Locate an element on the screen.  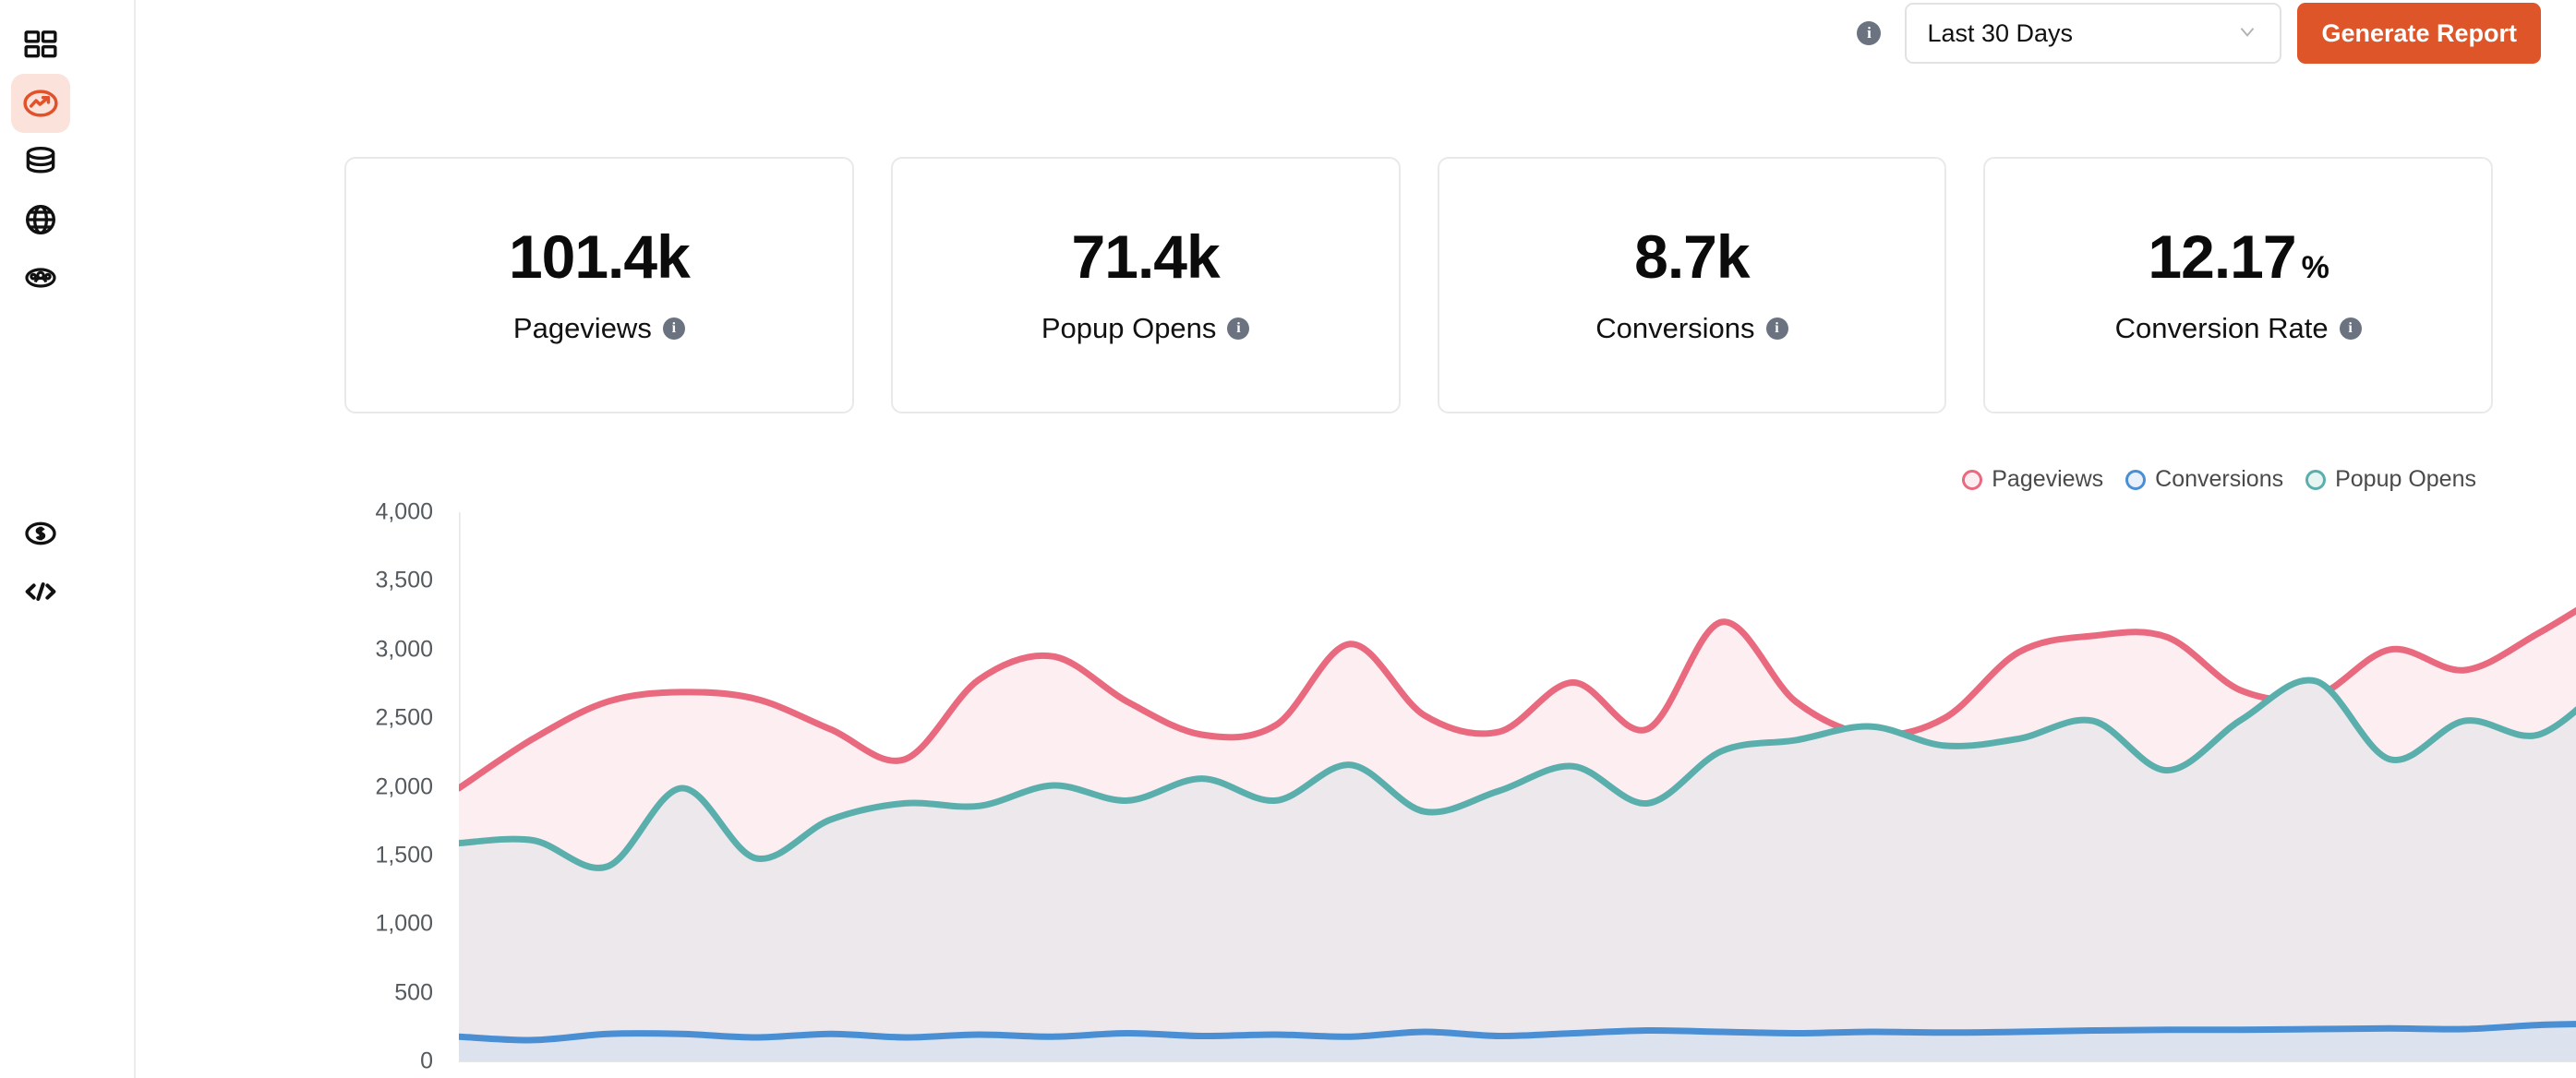
kpi-card-pageviews: 101.4k Pageviews i is located at coordinates (599, 285).